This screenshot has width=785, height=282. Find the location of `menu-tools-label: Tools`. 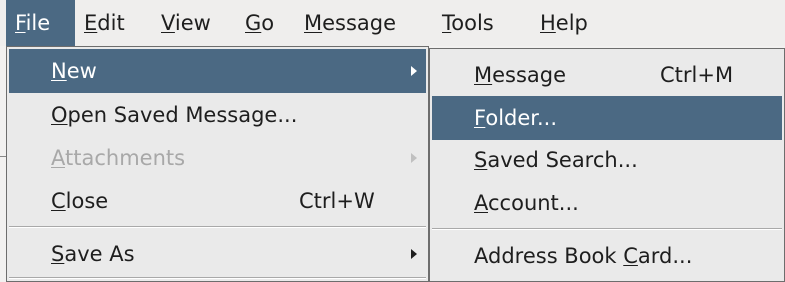

menu-tools-label: Tools is located at coordinates (468, 23).